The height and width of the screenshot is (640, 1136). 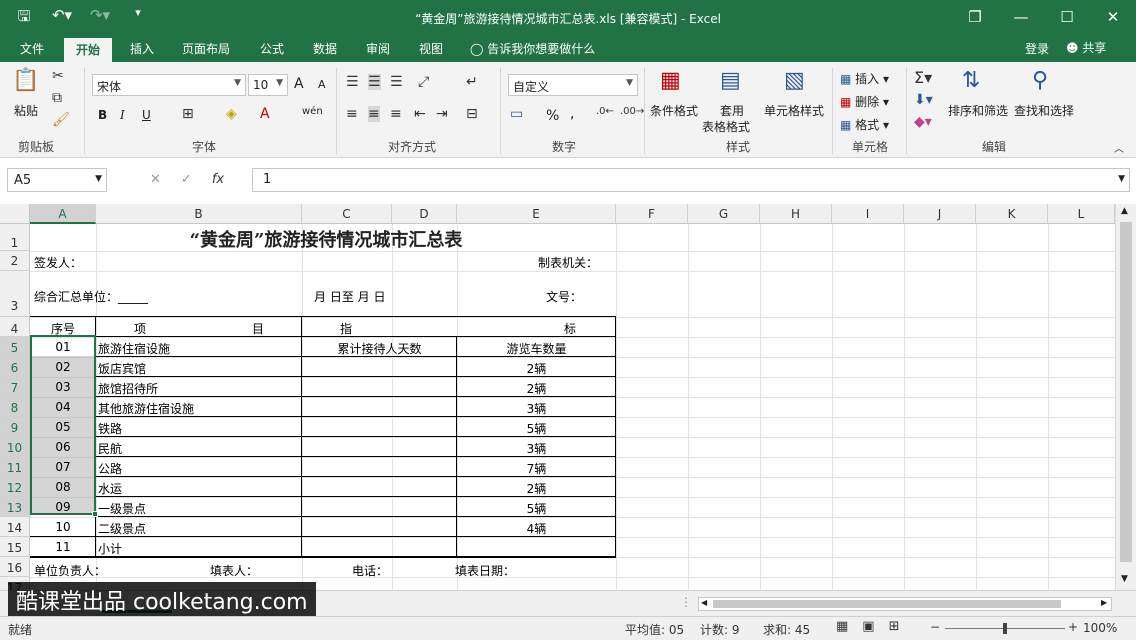 I want to click on scroll-left-icon: ◀, so click(x=704, y=602).